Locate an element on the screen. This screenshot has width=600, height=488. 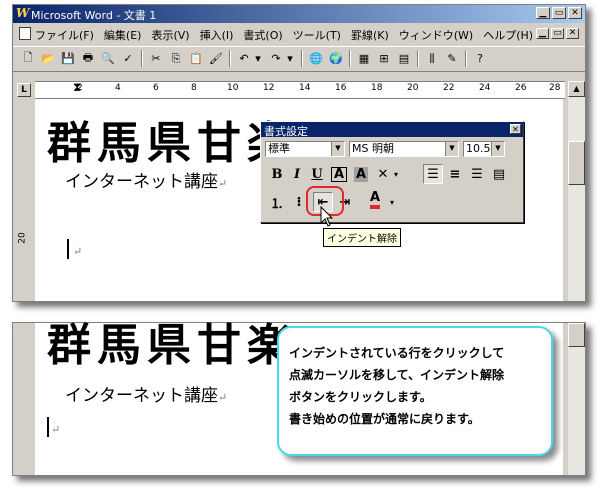
format-toolbar-titlebar: 書式設定 ✕ is located at coordinates (392, 130).